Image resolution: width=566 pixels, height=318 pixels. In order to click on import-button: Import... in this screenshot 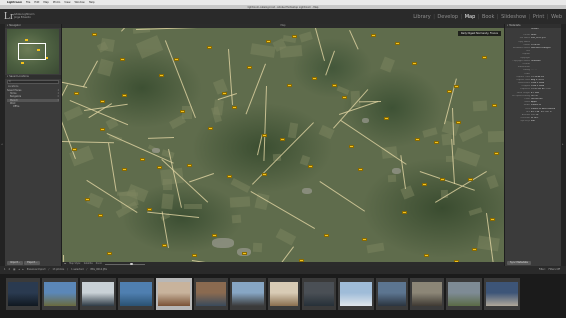, I will do `click(15, 263)`.